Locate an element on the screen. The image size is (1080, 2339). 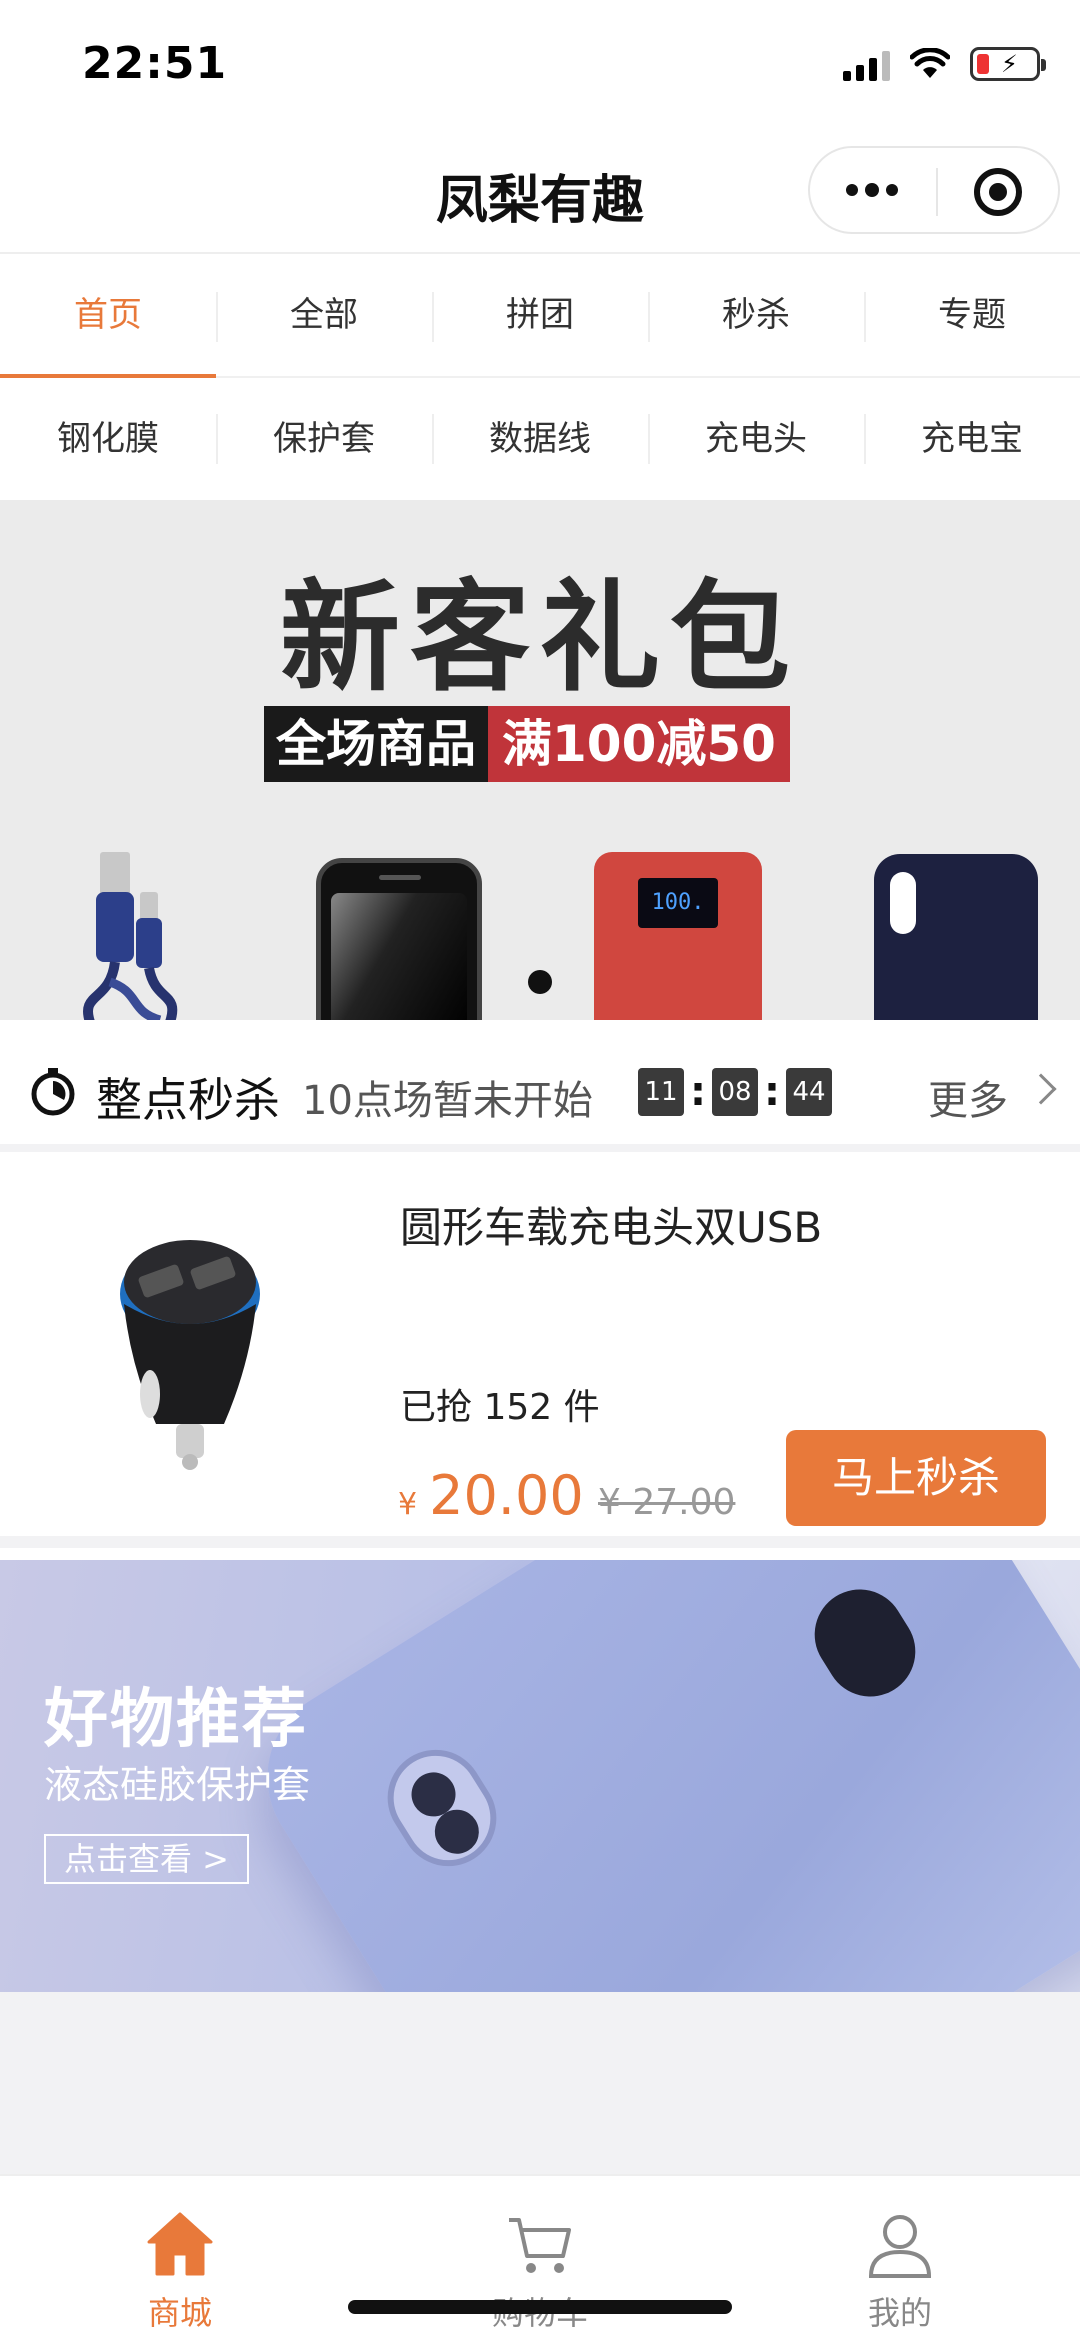
category-screen-protector: 钢化膜 is located at coordinates (108, 439).